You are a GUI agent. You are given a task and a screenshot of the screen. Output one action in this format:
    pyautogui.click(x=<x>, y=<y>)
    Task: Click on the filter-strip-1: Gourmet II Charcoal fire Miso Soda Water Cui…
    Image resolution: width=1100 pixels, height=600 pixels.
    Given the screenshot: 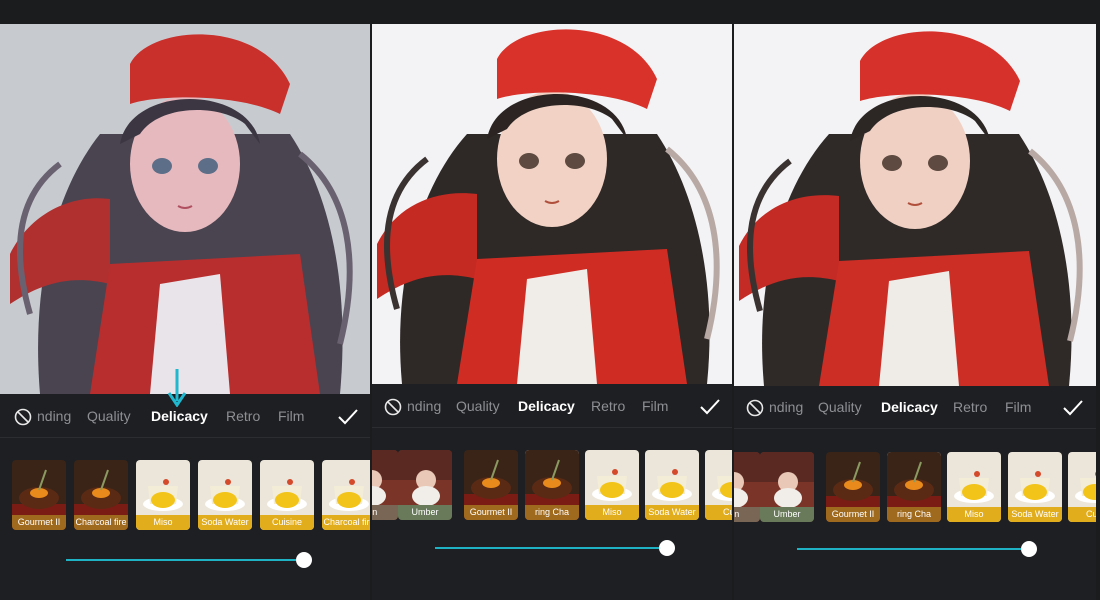 What is the action you would take?
    pyautogui.click(x=185, y=495)
    